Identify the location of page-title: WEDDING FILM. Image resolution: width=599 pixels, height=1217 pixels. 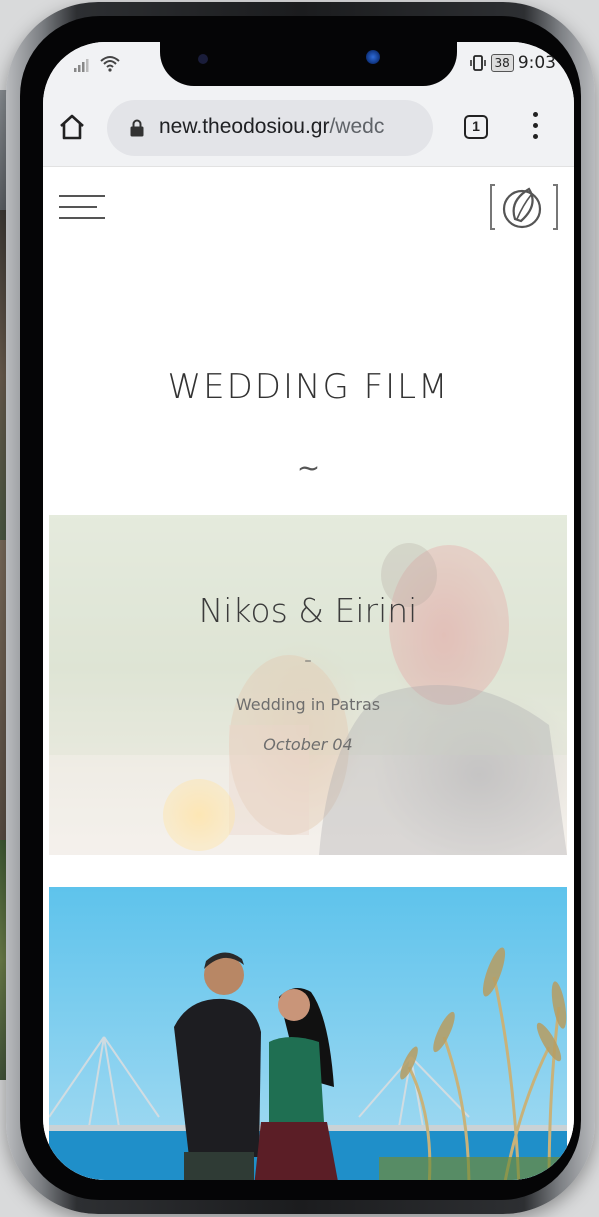
(308, 387).